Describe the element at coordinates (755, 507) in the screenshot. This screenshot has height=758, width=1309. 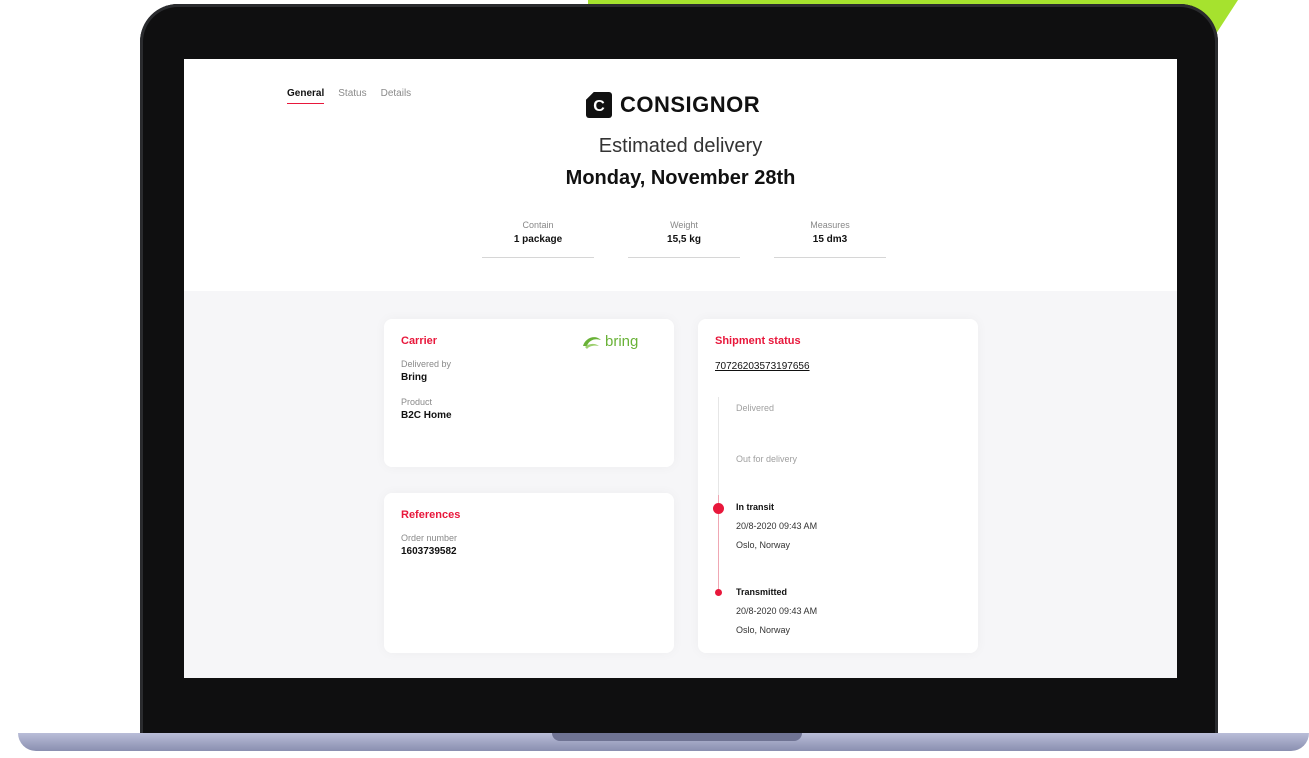
I see `step-title: In transit` at that location.